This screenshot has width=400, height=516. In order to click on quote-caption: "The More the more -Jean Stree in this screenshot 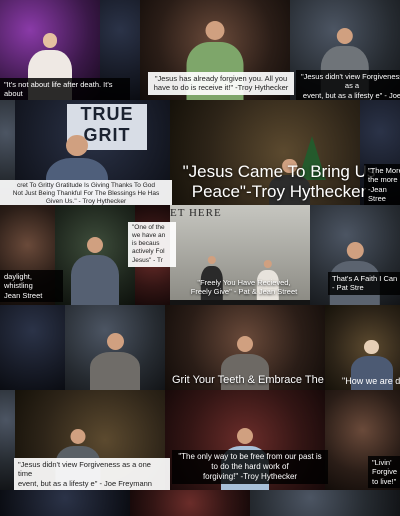, I will do `click(382, 185)`.